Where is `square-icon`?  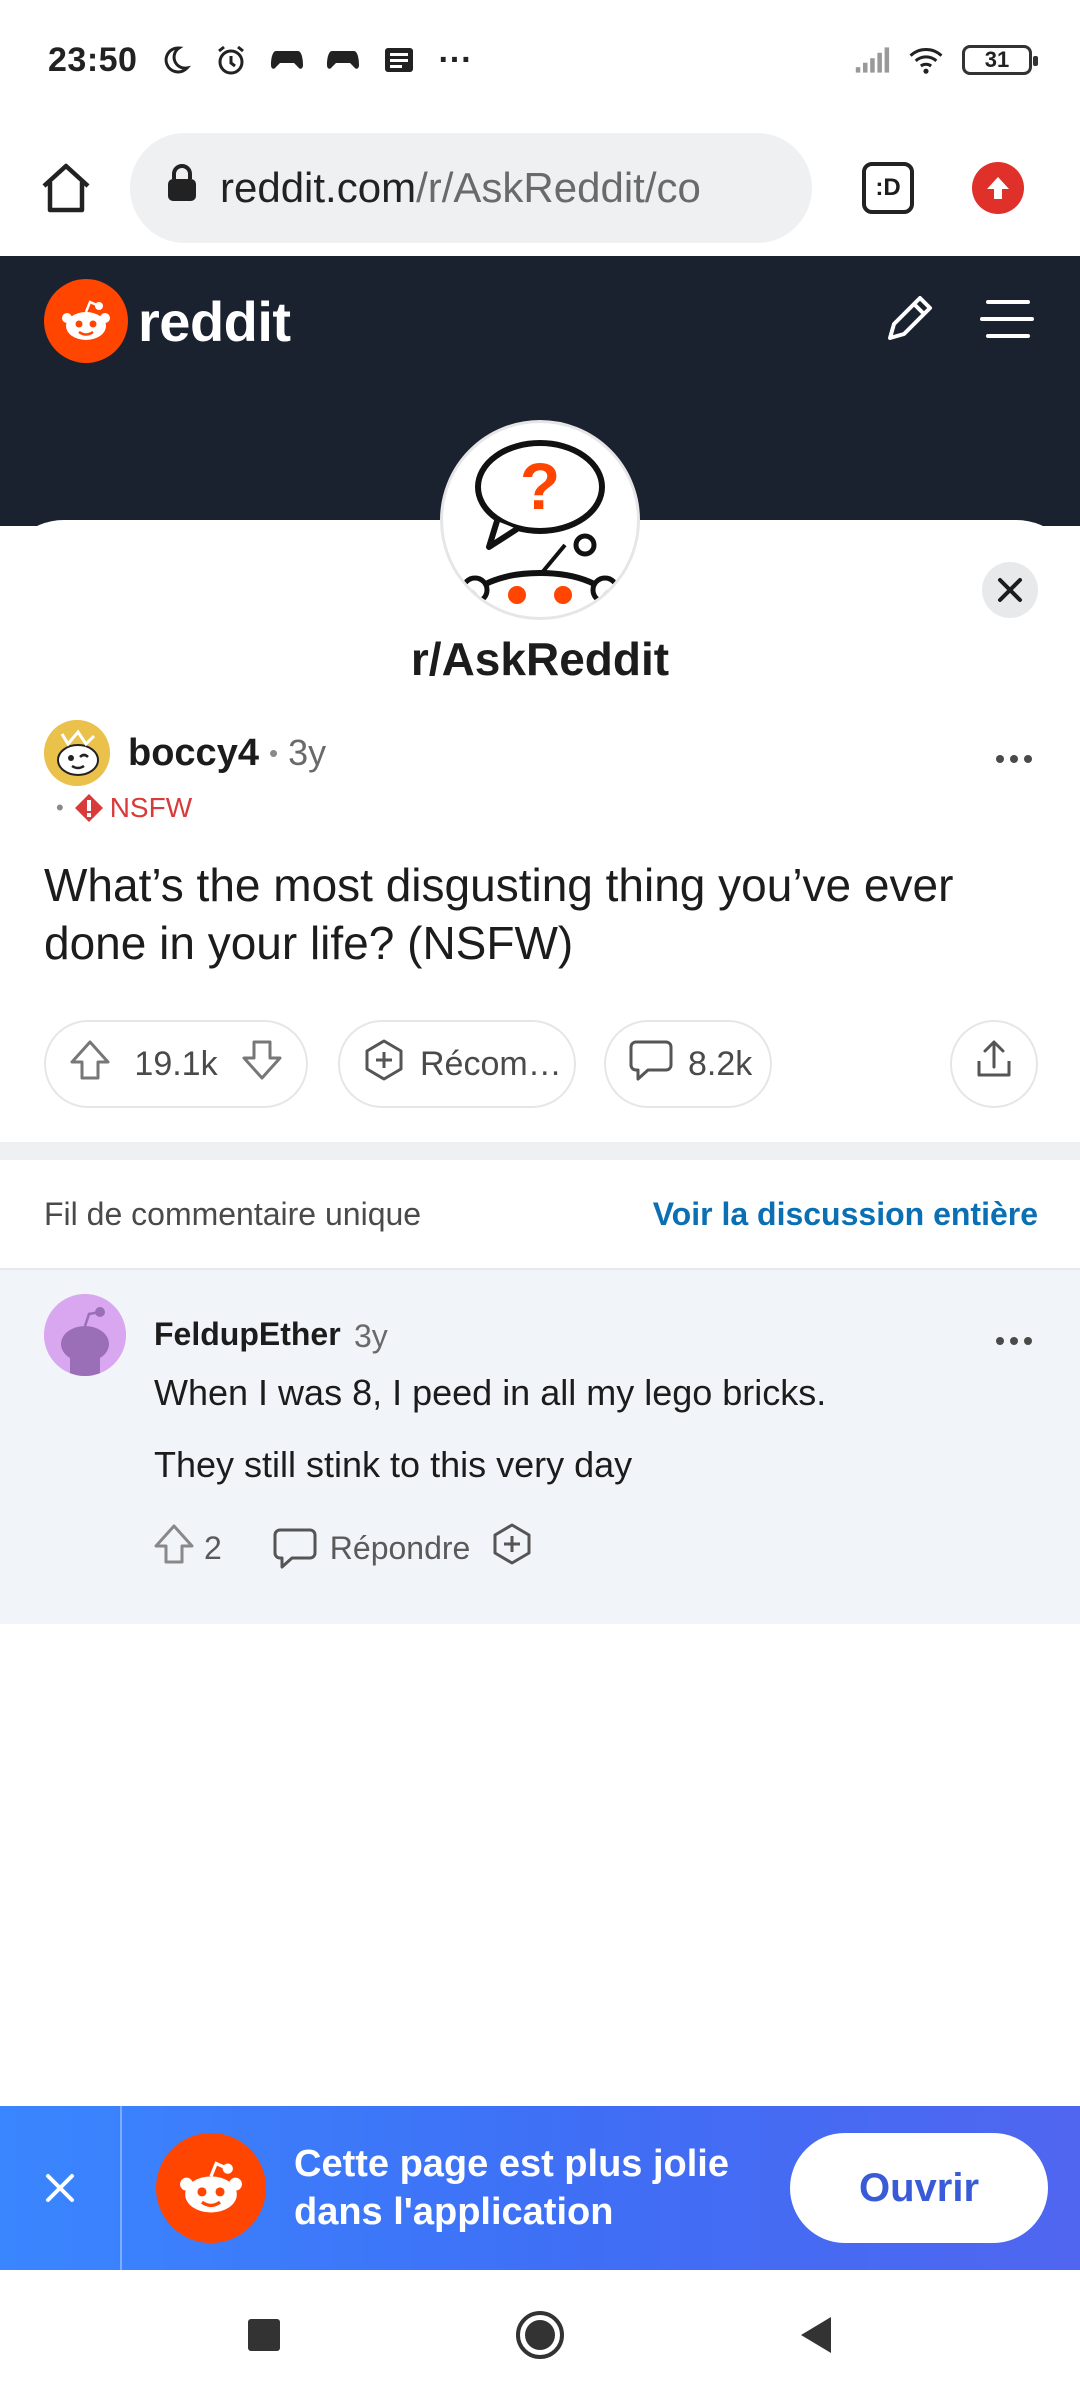 square-icon is located at coordinates (264, 2335).